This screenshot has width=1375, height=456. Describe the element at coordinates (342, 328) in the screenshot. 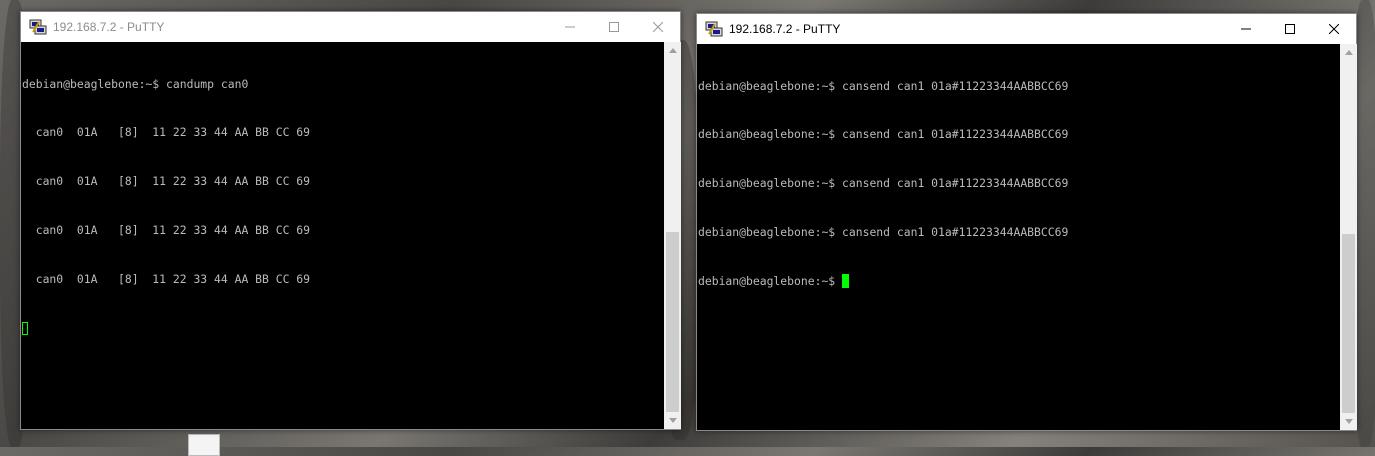

I see `cursor-line` at that location.